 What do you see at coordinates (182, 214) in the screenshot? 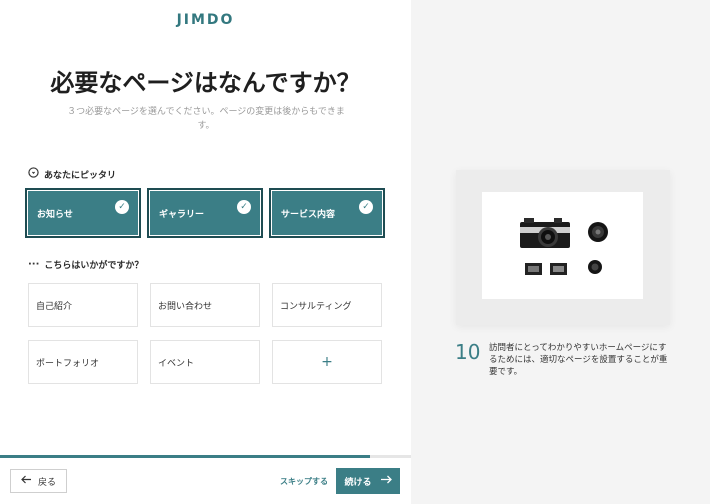
I see `page-option-label: ギャラリー` at bounding box center [182, 214].